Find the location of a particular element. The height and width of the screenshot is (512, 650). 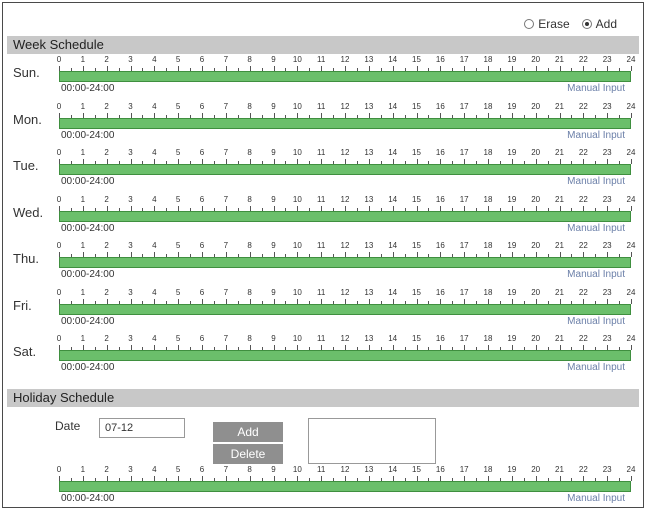

holiday-manual-input-link: Manual Input is located at coordinates (596, 498).